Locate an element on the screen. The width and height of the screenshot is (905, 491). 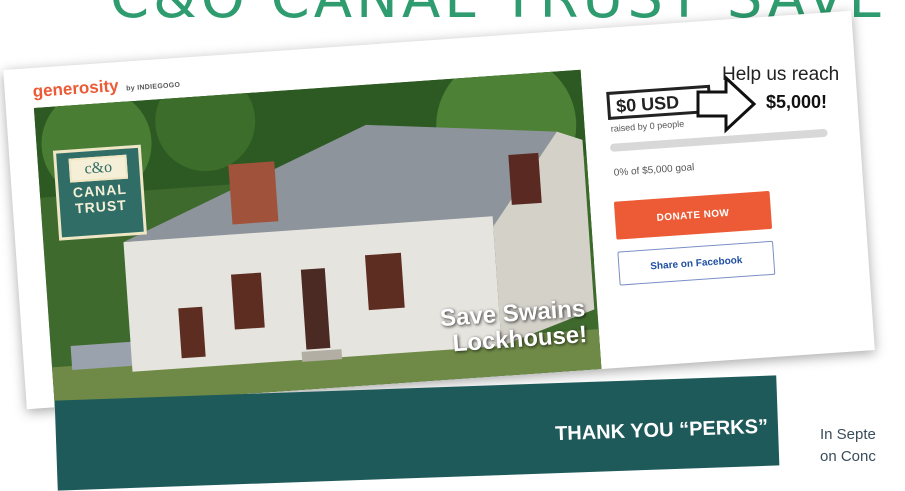
perks-title: THANK YOU “PERKS” is located at coordinates (661, 430).